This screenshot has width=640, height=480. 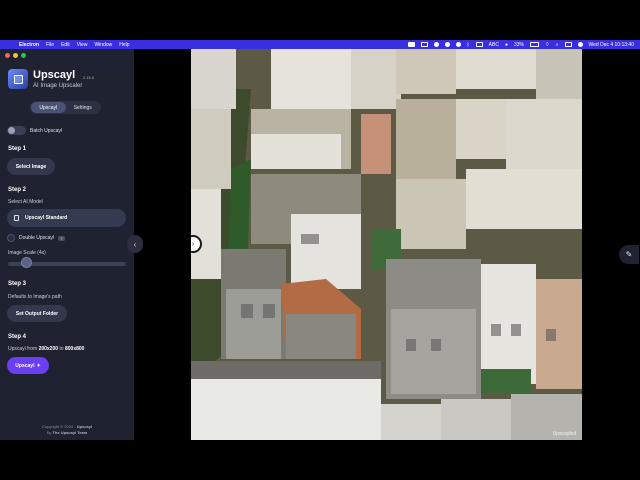 I want to click on zoom-window-button, so click(x=23, y=55).